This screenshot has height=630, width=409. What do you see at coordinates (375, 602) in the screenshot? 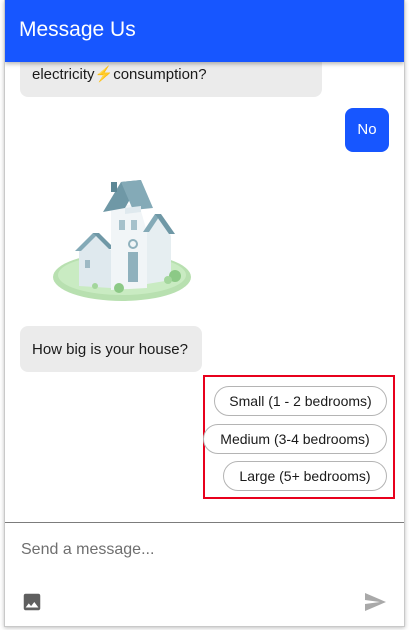
I see `send-icon` at bounding box center [375, 602].